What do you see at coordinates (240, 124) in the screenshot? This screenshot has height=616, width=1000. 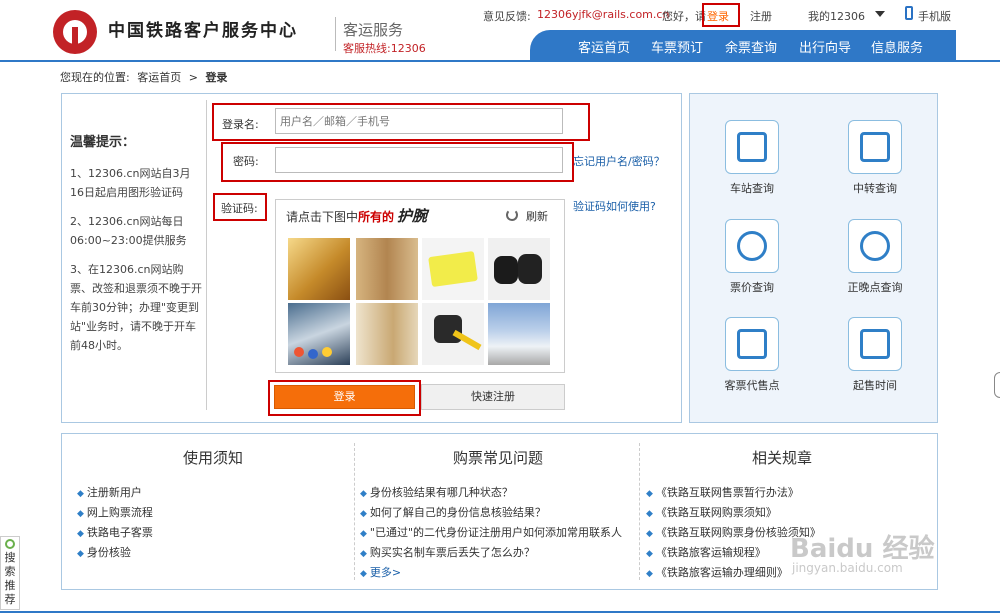 I see `username-label: 登录名:` at bounding box center [240, 124].